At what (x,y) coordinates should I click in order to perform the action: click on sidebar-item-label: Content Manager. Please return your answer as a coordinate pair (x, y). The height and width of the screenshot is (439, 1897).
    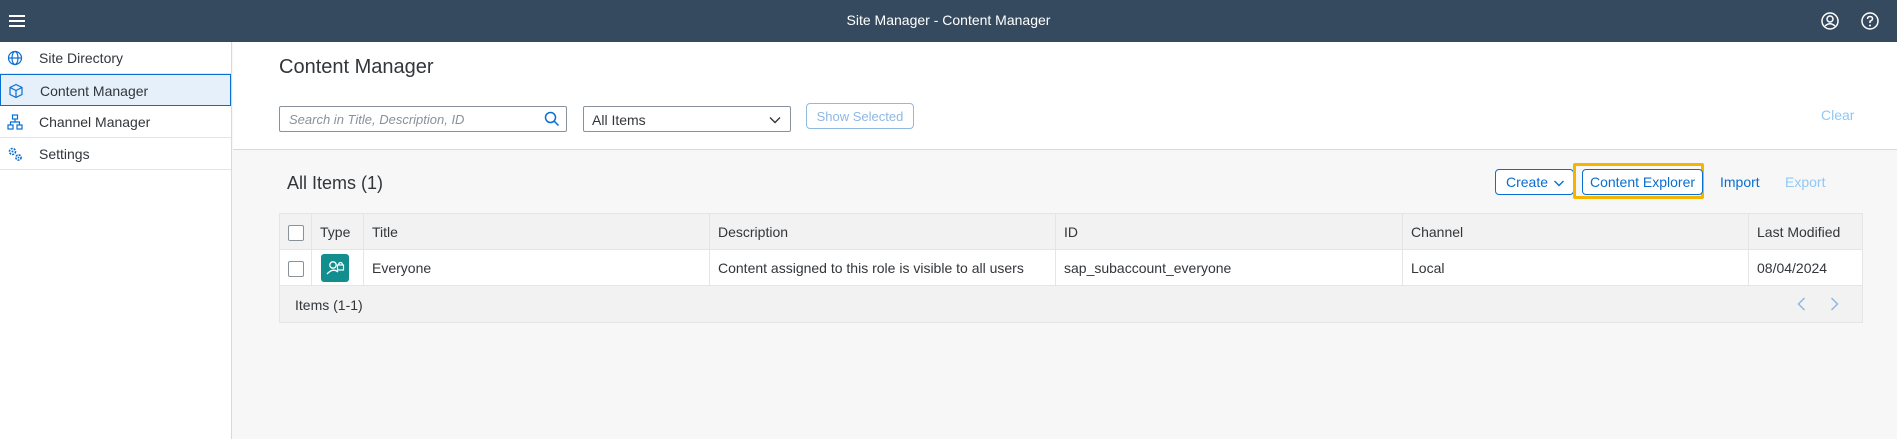
    Looking at the image, I should click on (94, 91).